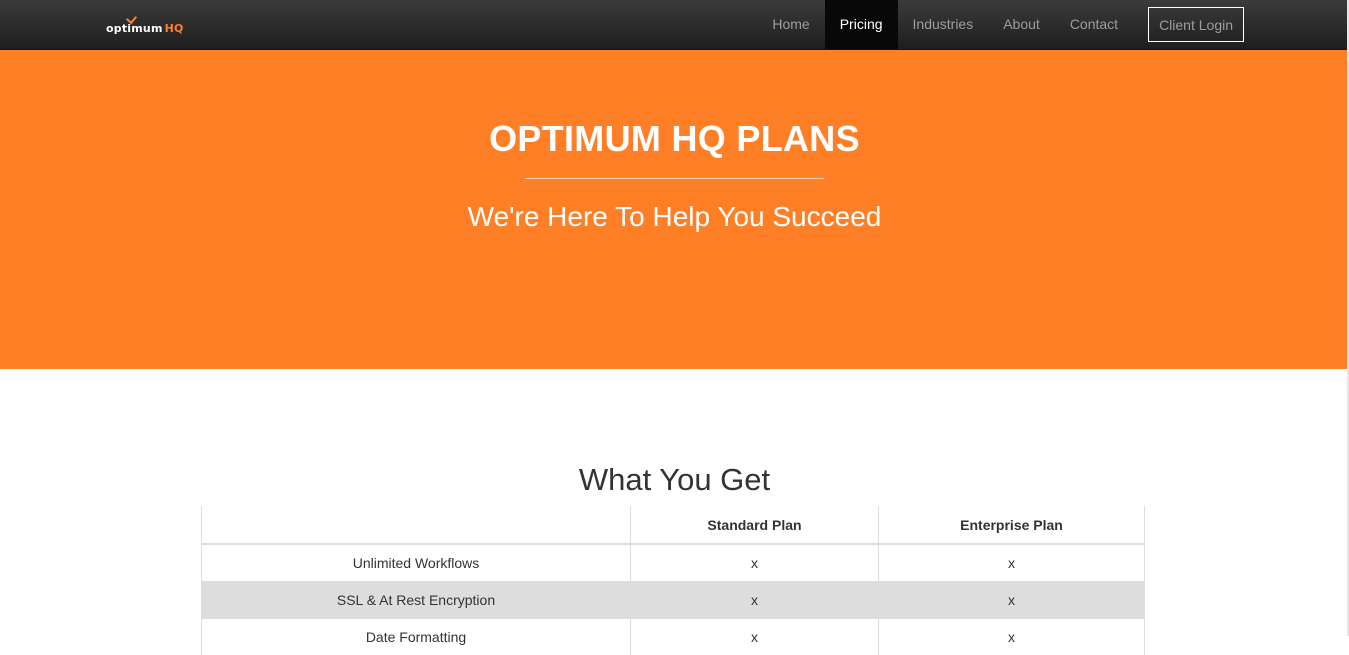 The image size is (1349, 655). Describe the element at coordinates (134, 29) in the screenshot. I see `logo-wordmark: optimum` at that location.